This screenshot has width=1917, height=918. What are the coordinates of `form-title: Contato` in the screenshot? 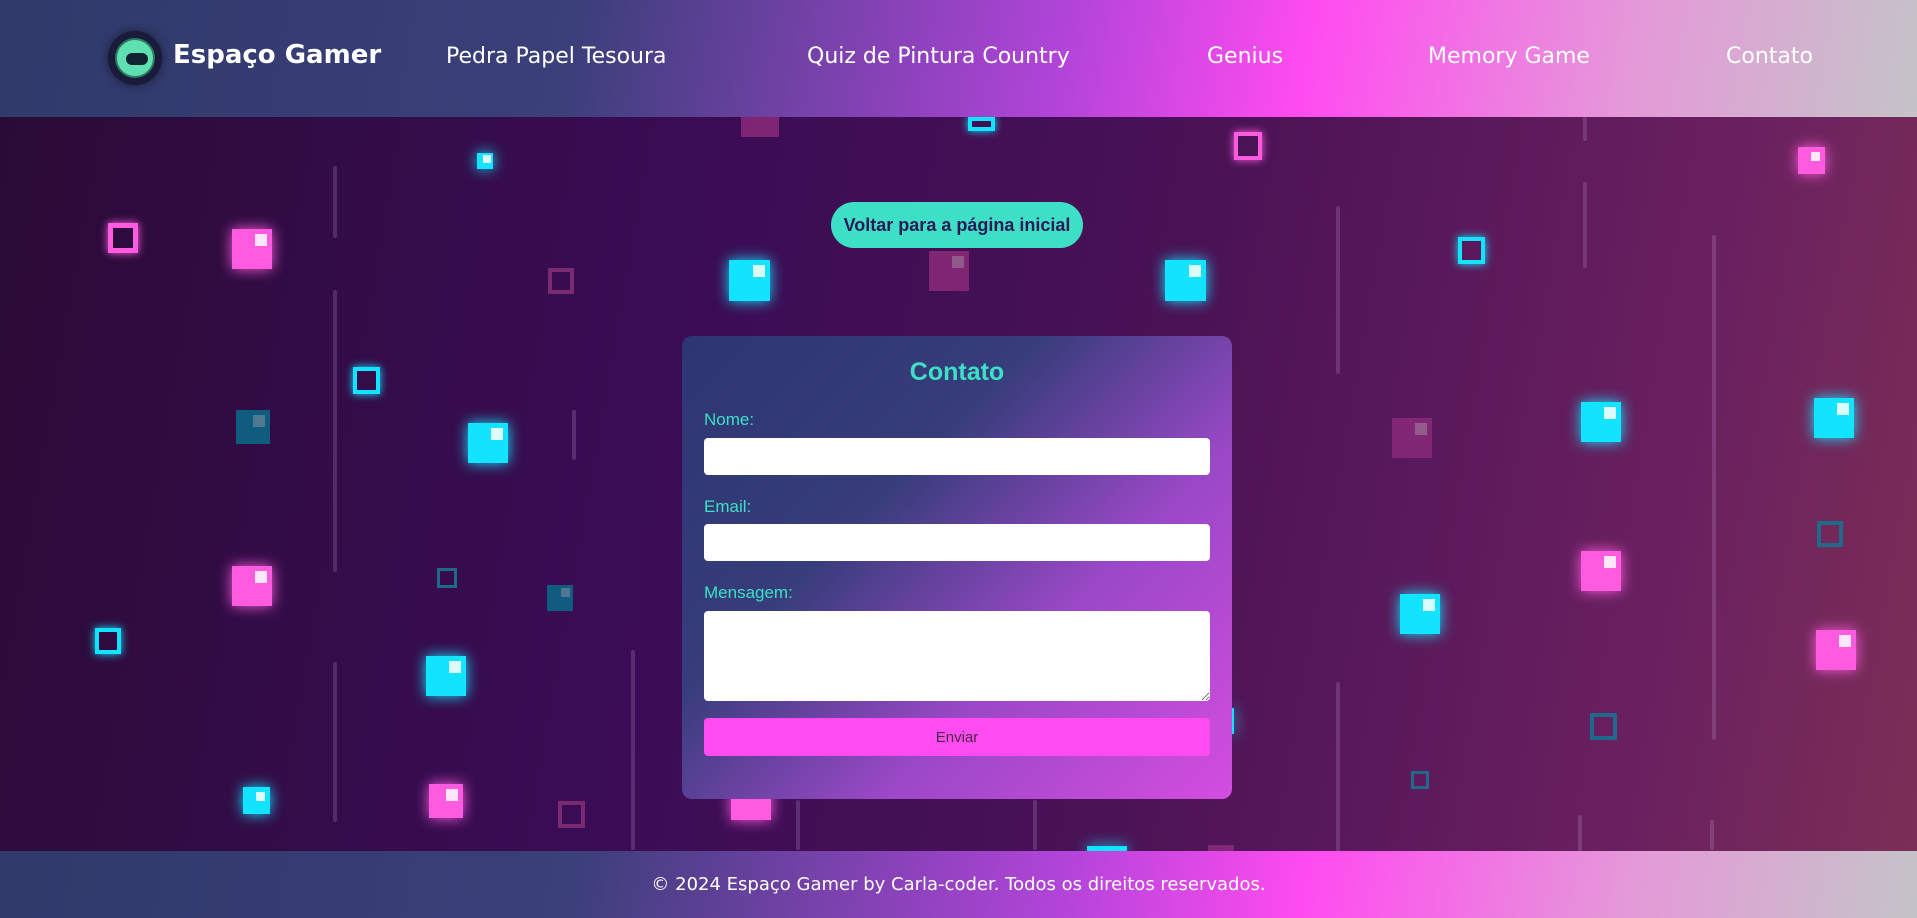 It's located at (957, 372).